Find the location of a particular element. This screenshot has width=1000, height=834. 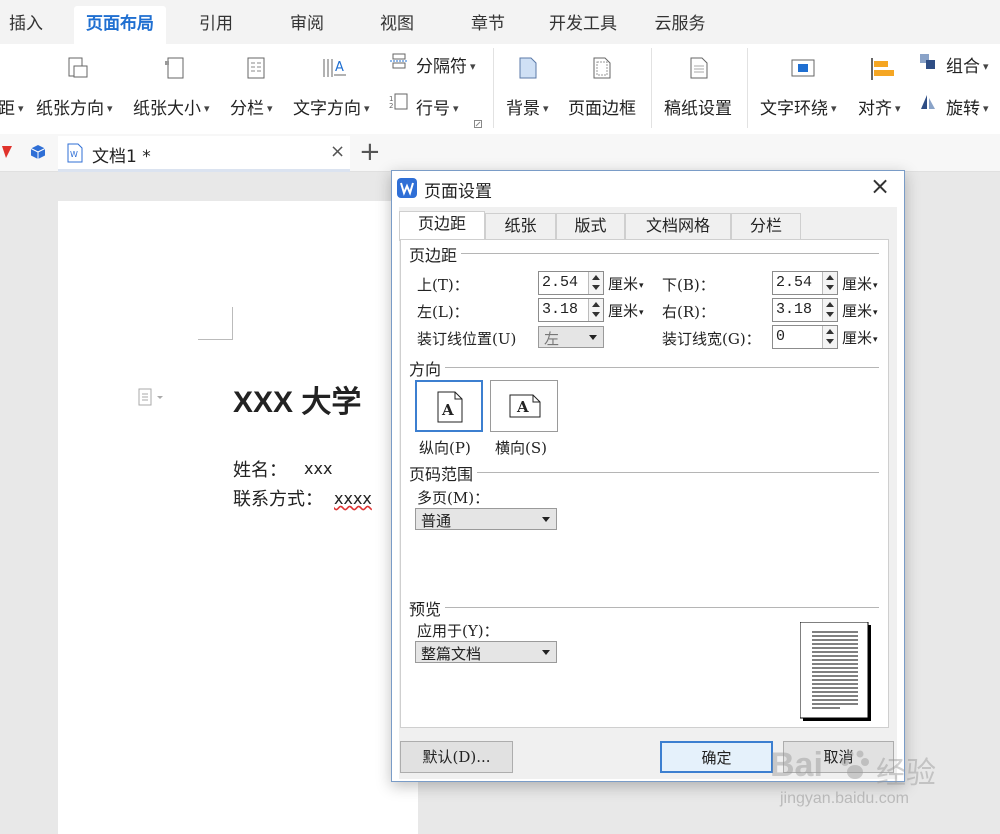

landscape-label: 横向(S) is located at coordinates (521, 447).